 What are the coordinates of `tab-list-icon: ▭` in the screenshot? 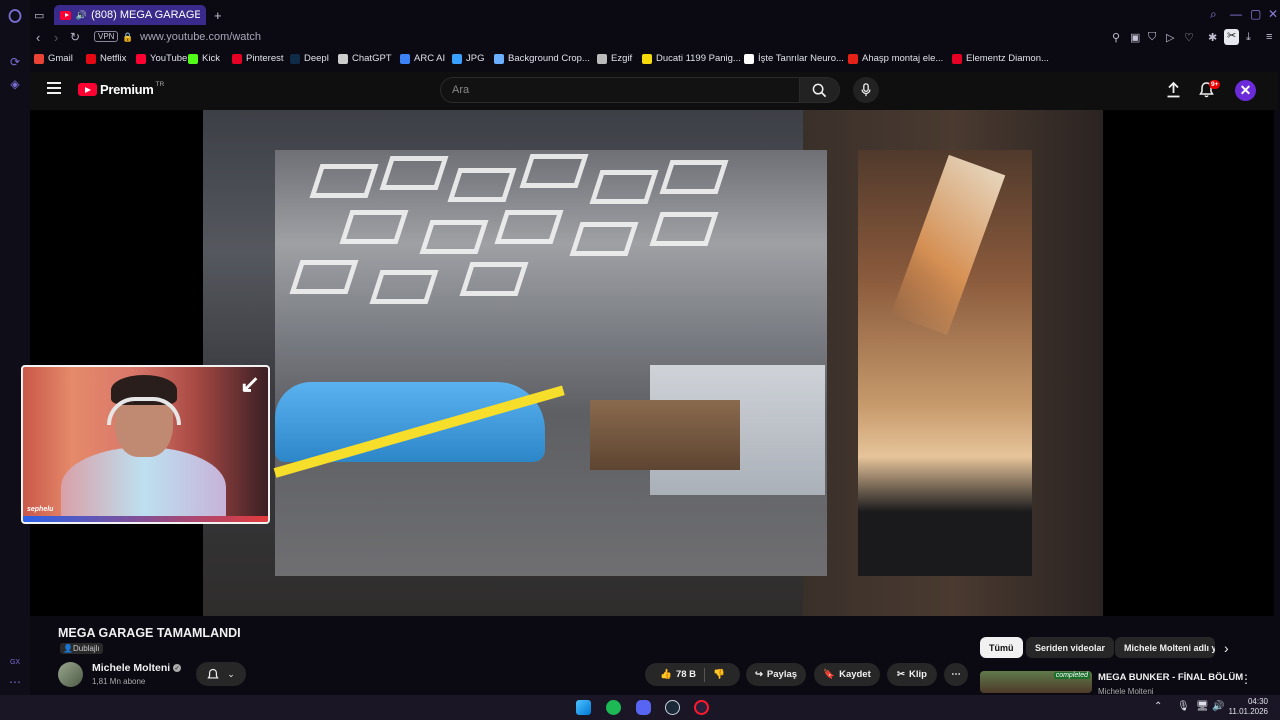 It's located at (39, 15).